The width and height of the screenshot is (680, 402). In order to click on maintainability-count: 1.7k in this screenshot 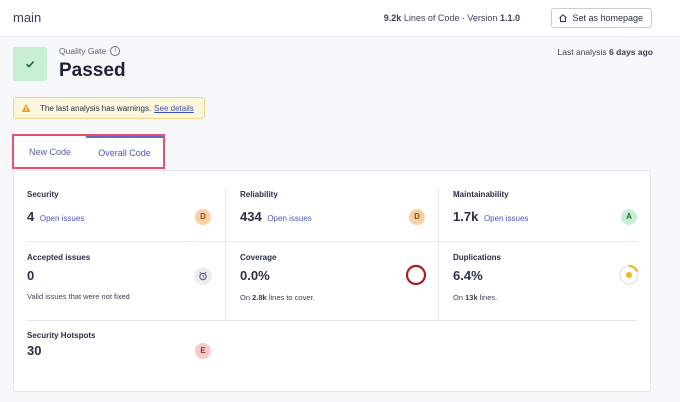, I will do `click(465, 216)`.